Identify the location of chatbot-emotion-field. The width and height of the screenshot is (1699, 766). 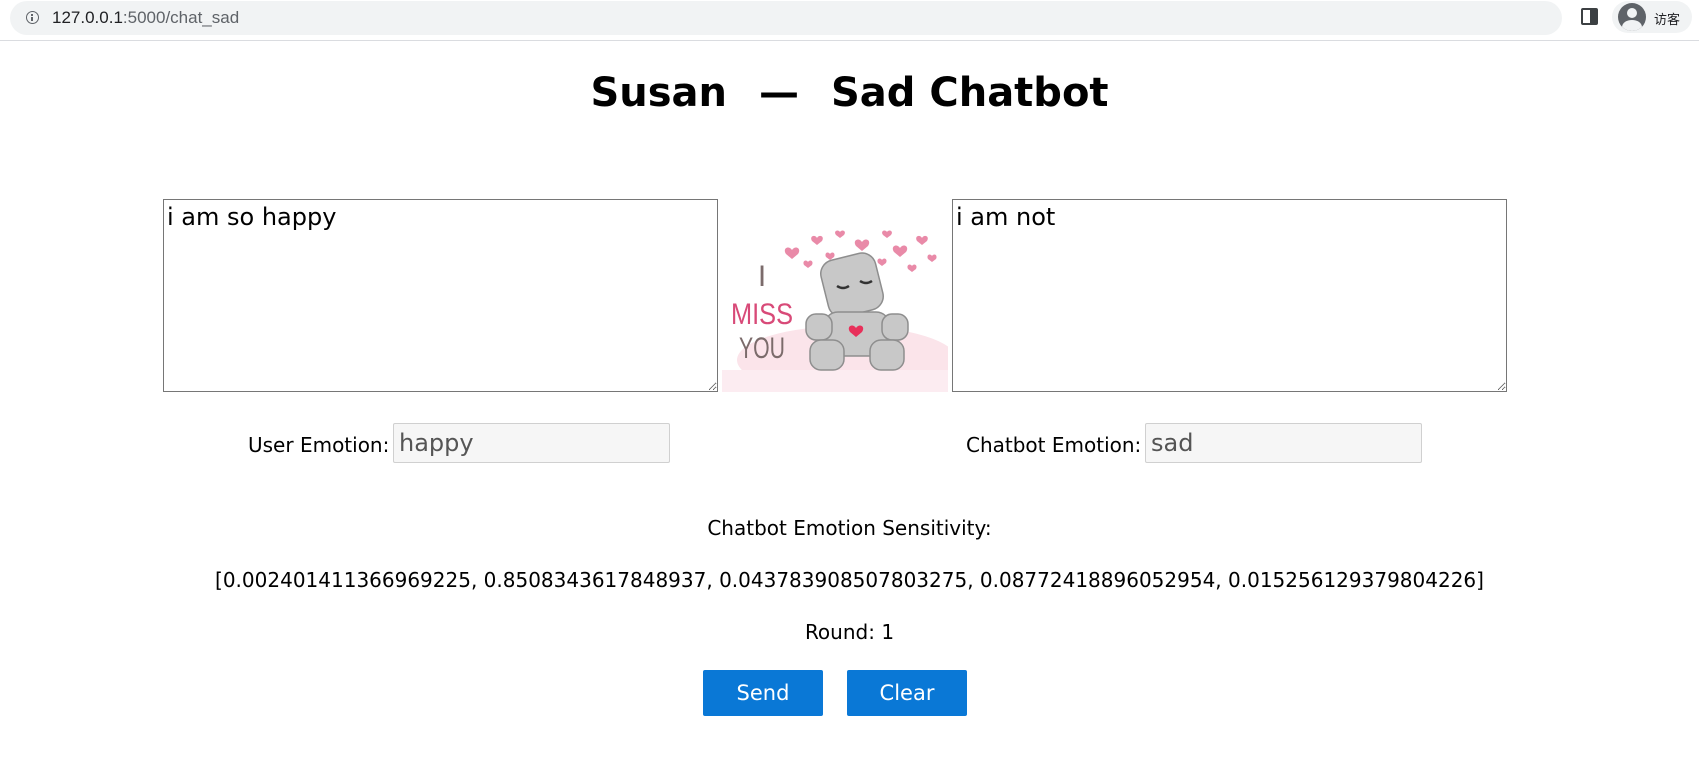
(1283, 443).